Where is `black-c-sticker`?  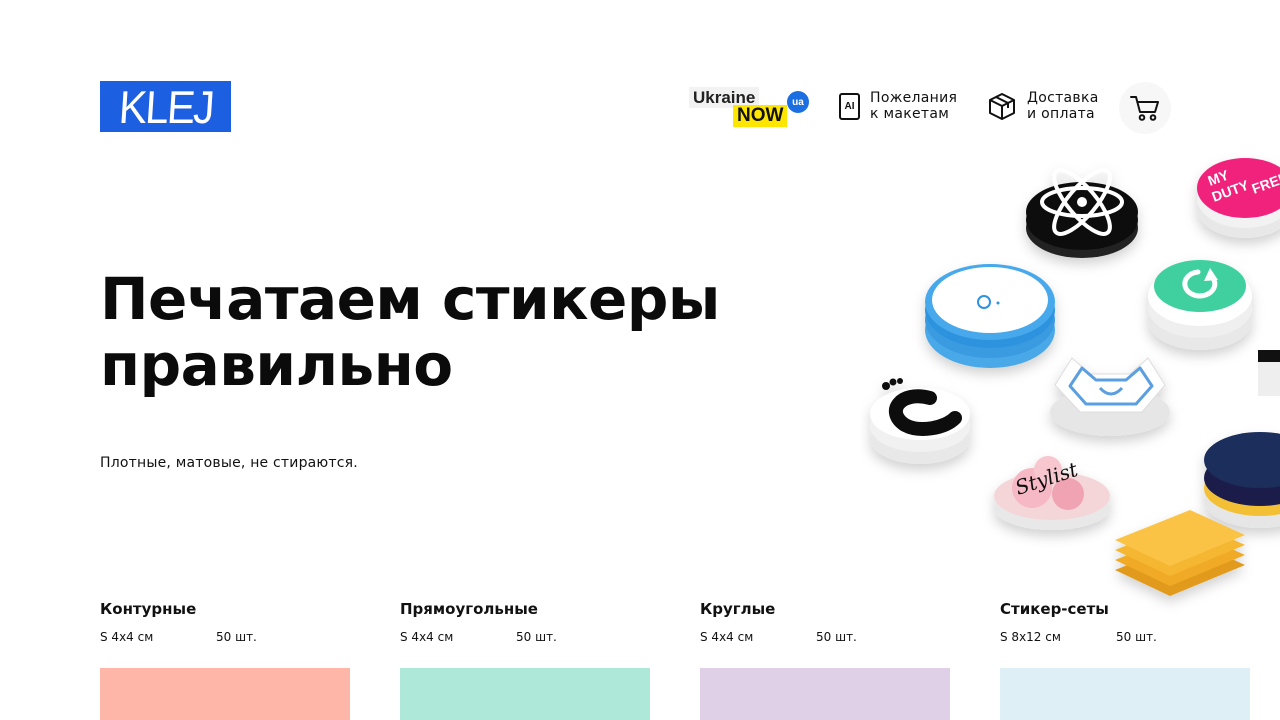 black-c-sticker is located at coordinates (920, 421).